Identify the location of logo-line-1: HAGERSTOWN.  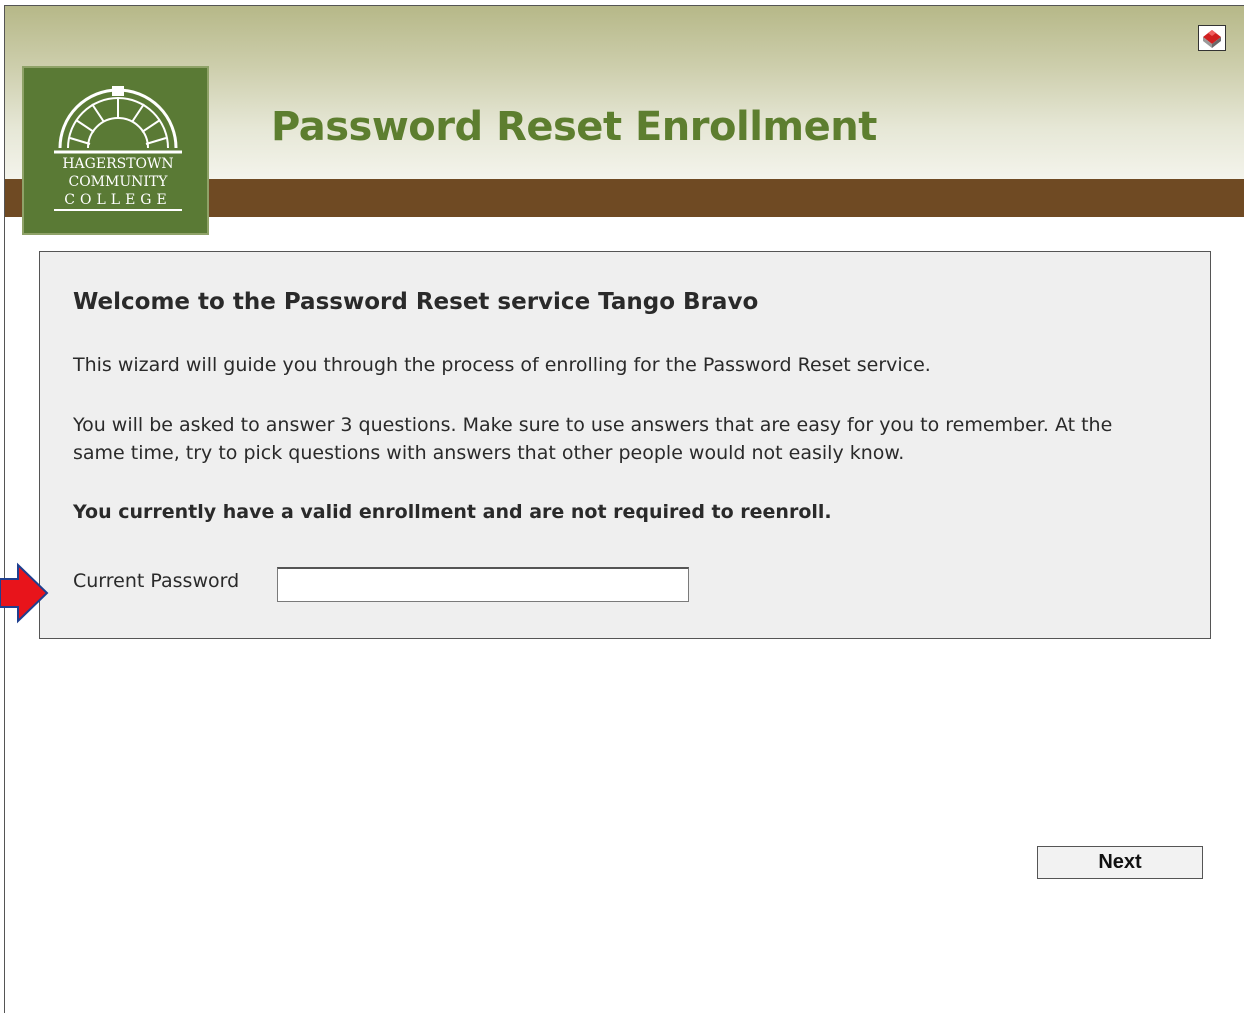
(118, 164).